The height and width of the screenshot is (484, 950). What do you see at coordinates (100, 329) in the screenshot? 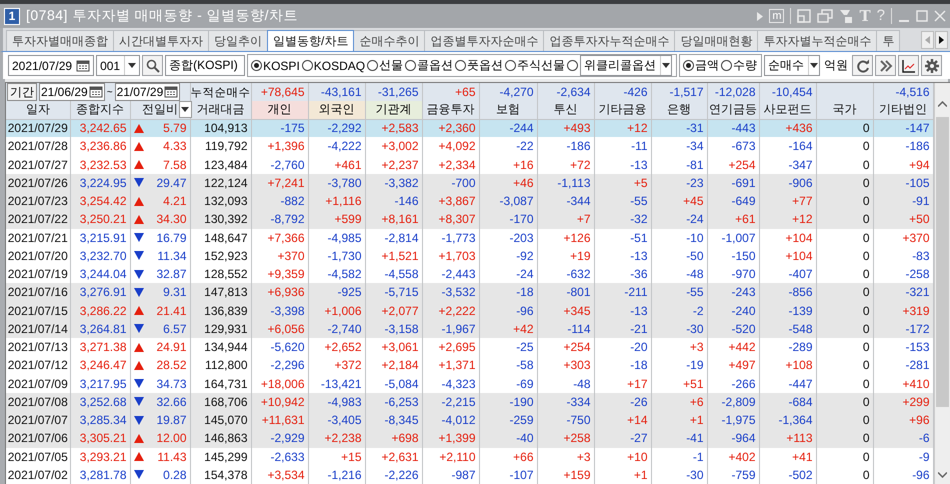
I see `index-cell: 3,264.81` at bounding box center [100, 329].